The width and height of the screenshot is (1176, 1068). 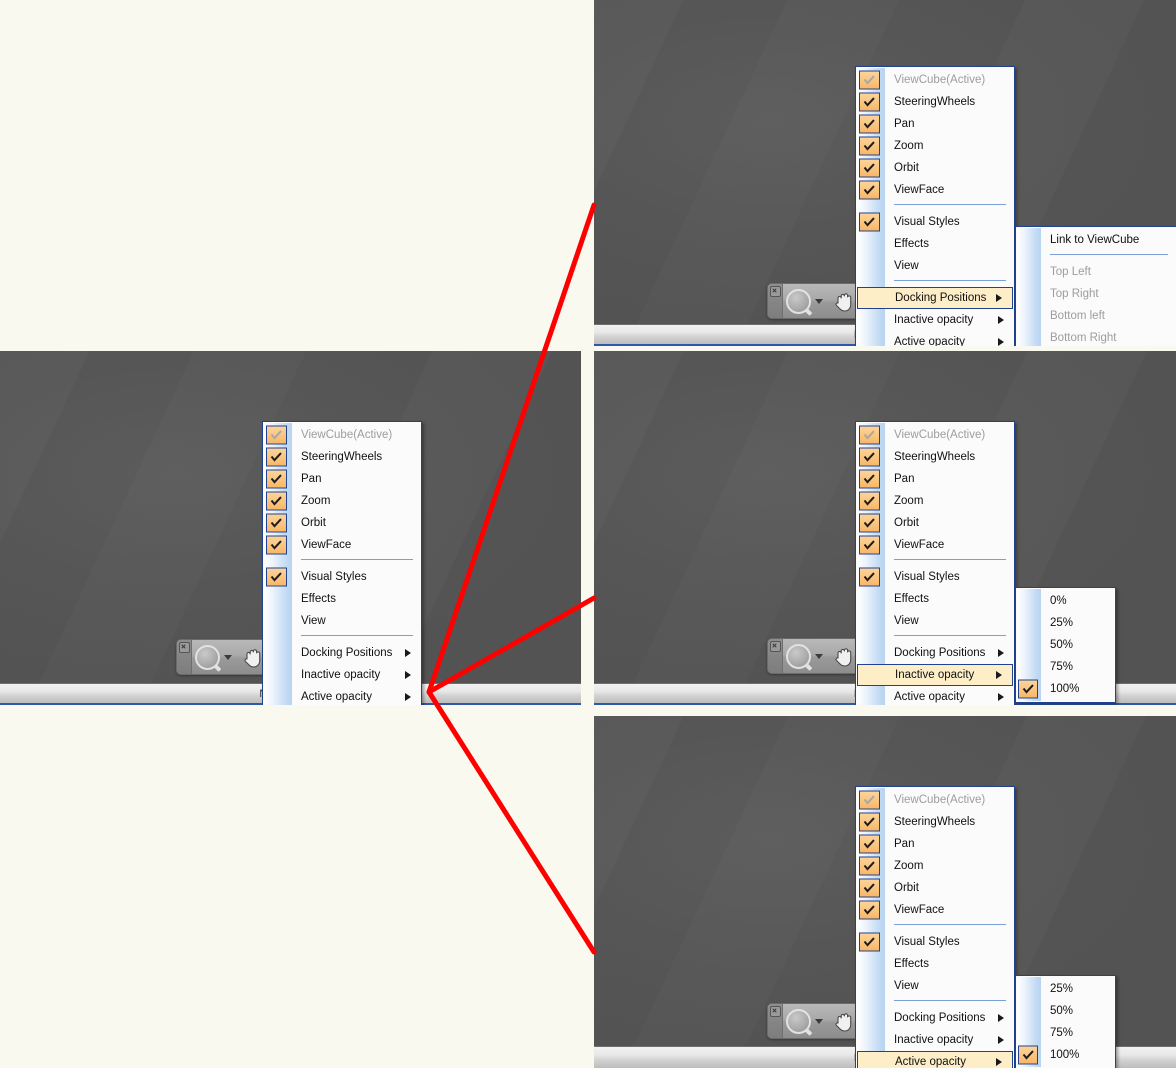 I want to click on submenu-item-link-to-viewcube: Link to ViewCube, so click(x=1096, y=240).